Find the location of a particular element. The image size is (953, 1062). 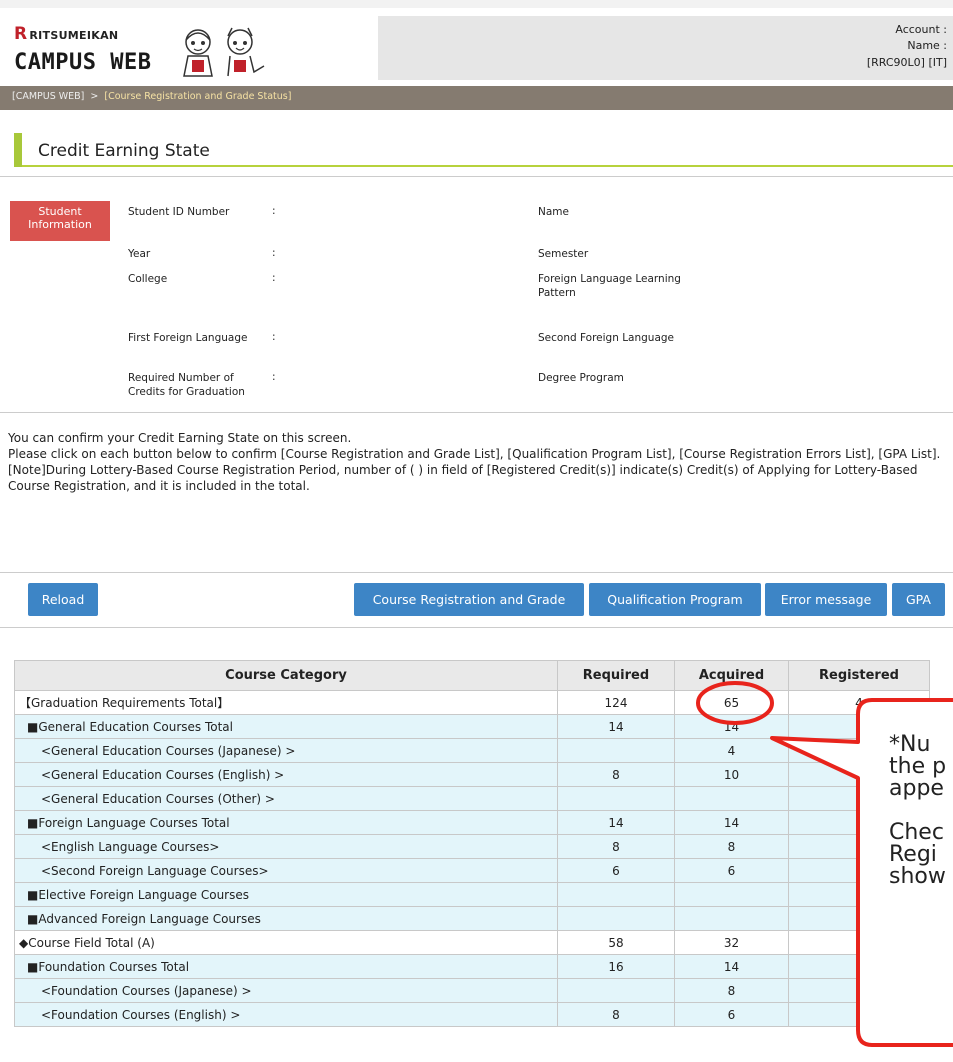

category-cell: <General Education Courses (English) > is located at coordinates (286, 774).